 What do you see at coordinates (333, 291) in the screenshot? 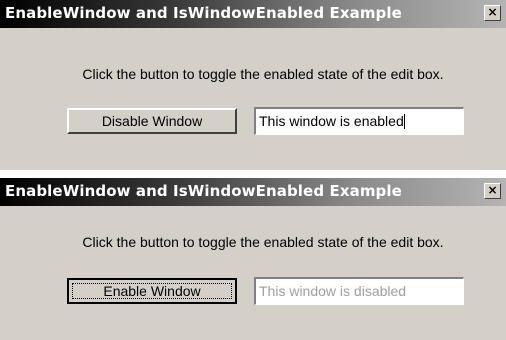
I see `edit-box-text: This window is disabled` at bounding box center [333, 291].